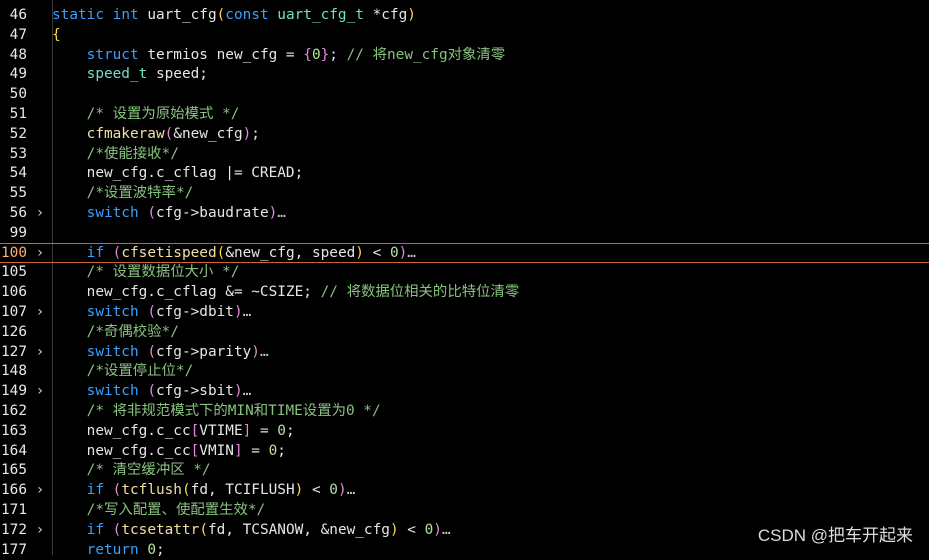  What do you see at coordinates (186, 450) in the screenshot?
I see `code-text: new_cfg.c_cc[VMIN] = 0;` at bounding box center [186, 450].